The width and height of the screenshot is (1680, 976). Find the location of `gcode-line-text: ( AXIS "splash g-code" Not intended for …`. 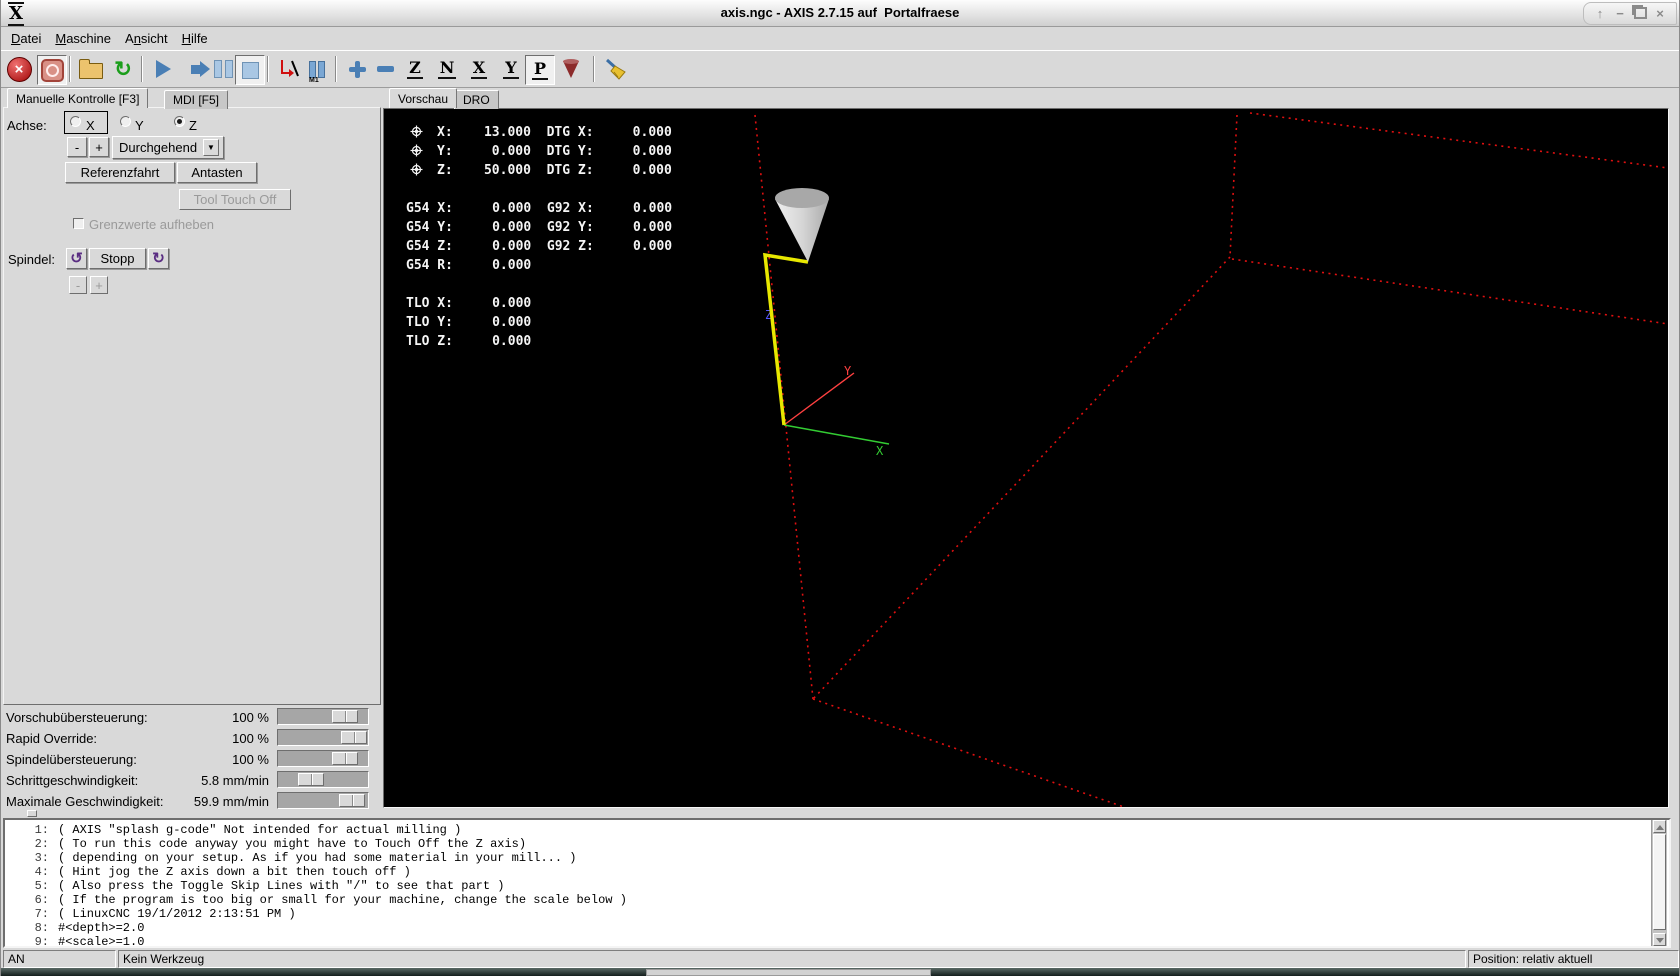

gcode-line-text: ( AXIS "splash g-code" Not intended for … is located at coordinates (260, 830).